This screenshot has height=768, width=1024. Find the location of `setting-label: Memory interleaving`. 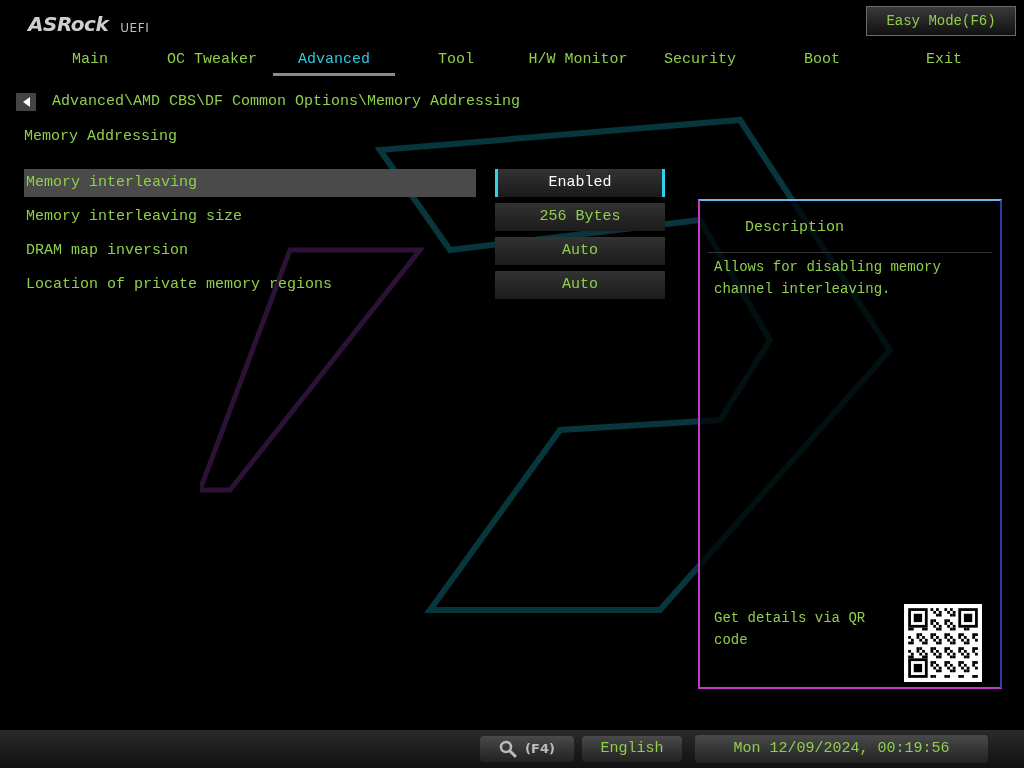

setting-label: Memory interleaving is located at coordinates (250, 183).